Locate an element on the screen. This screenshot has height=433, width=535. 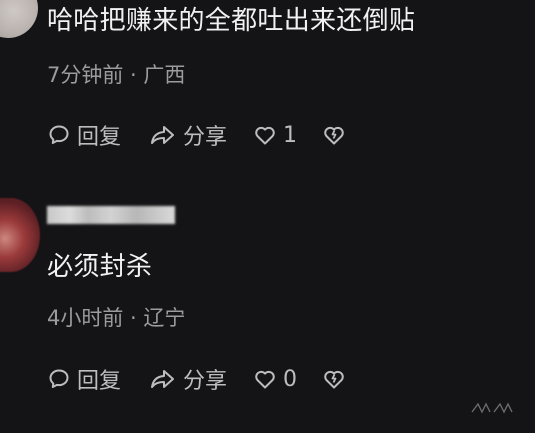
comment-text: 哈哈把赚来的全都吐出来还倒贴 is located at coordinates (231, 21).